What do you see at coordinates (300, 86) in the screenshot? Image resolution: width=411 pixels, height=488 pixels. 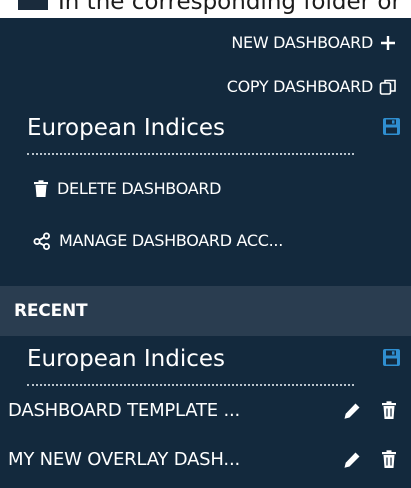 I see `copy-dashboard-label: COPY DASHBOARD` at bounding box center [300, 86].